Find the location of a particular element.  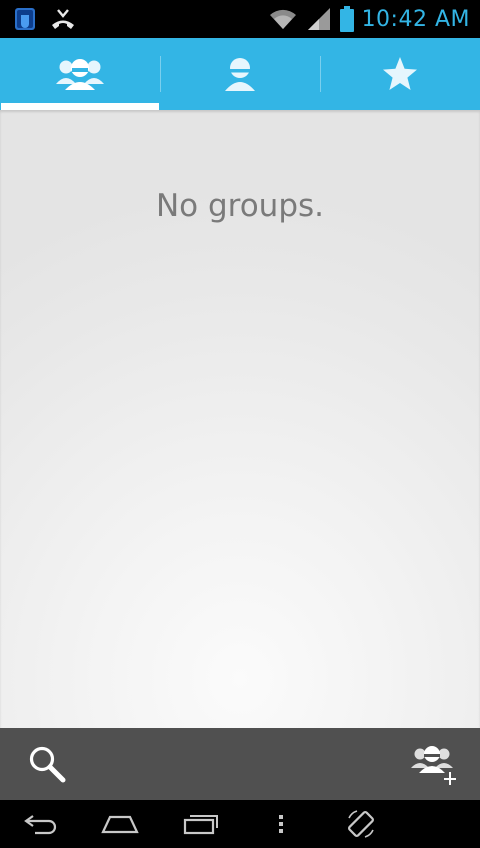

recent-apps-icon is located at coordinates (201, 824).